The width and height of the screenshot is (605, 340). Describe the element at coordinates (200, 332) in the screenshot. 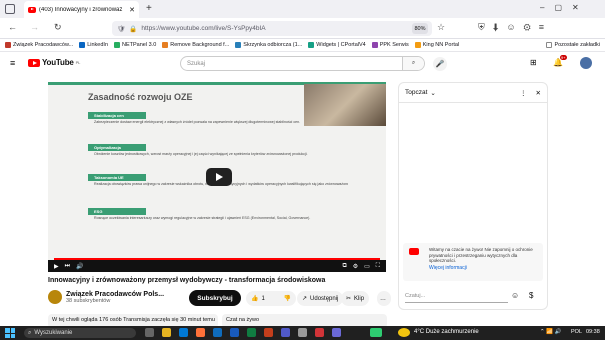

I see `firefox-icon` at that location.